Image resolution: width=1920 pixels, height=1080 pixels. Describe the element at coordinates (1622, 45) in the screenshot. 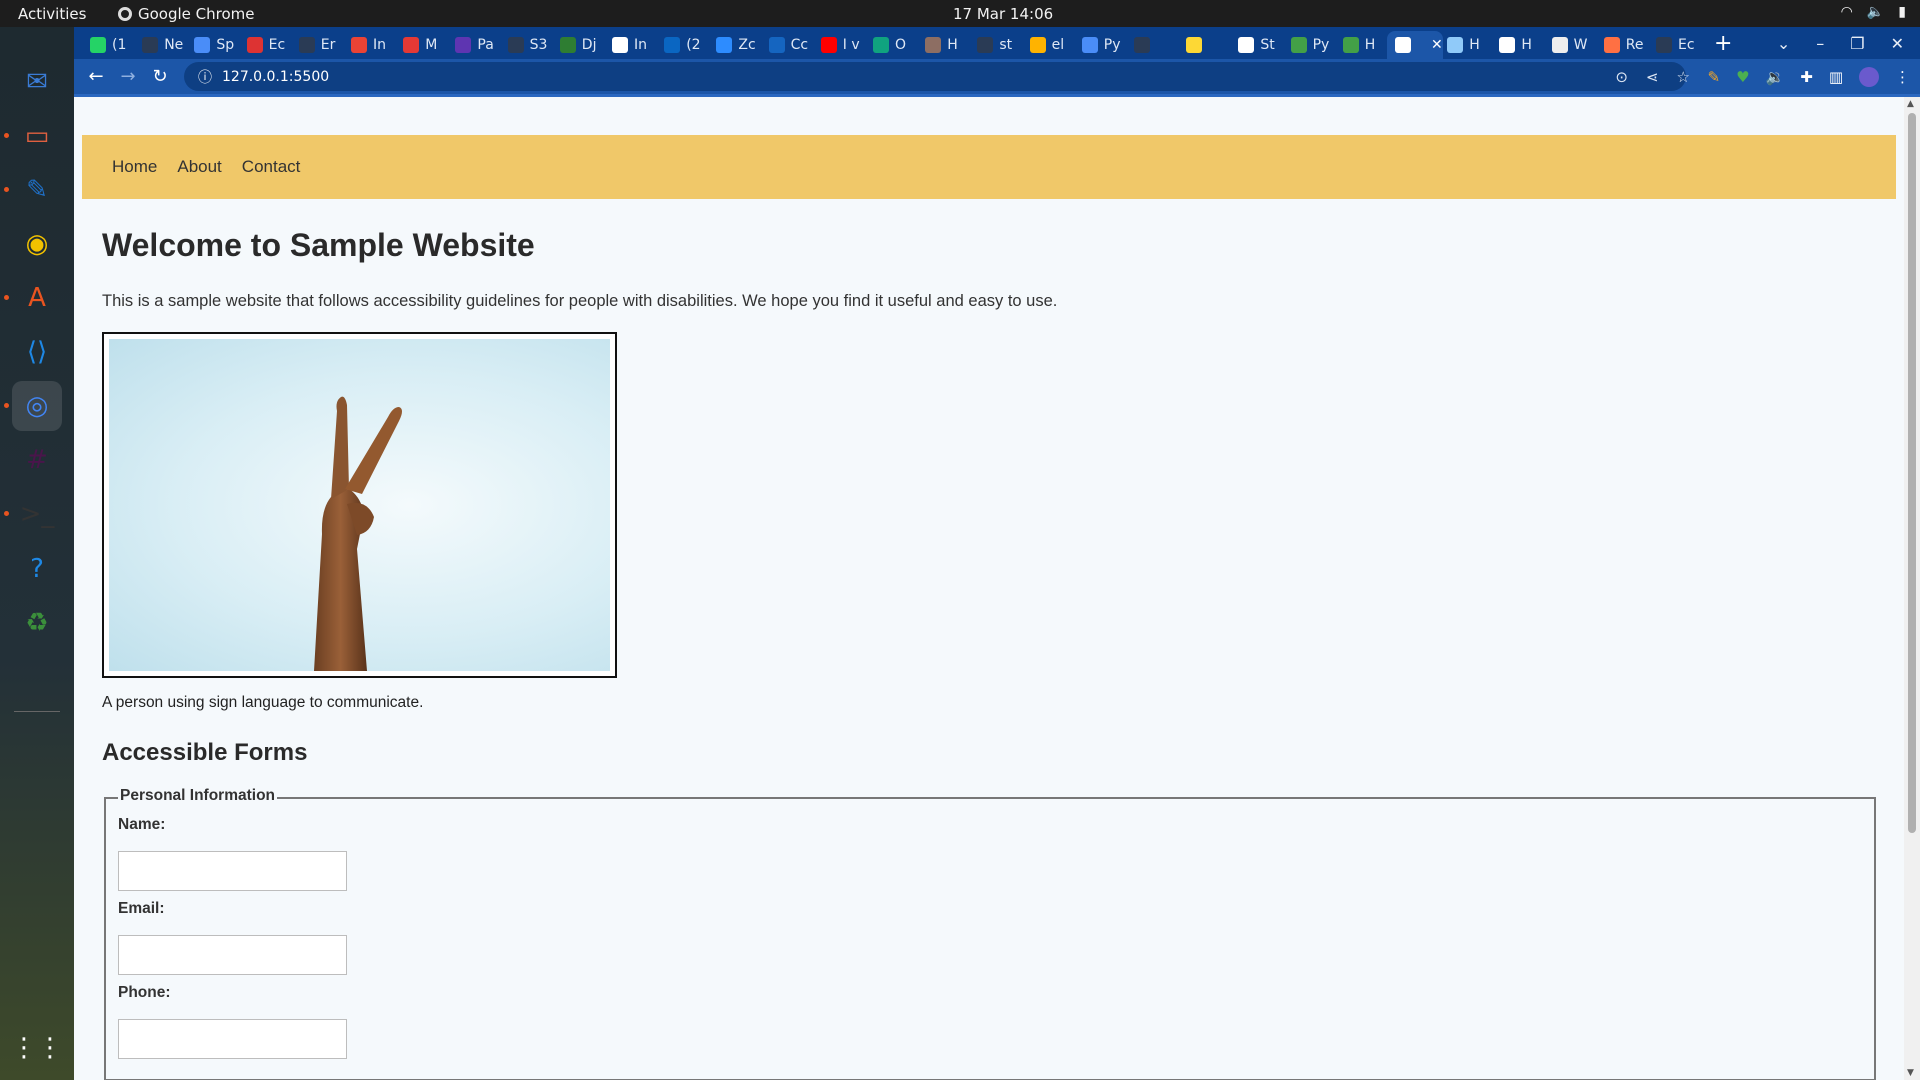

I see `browser-tab: Re` at that location.